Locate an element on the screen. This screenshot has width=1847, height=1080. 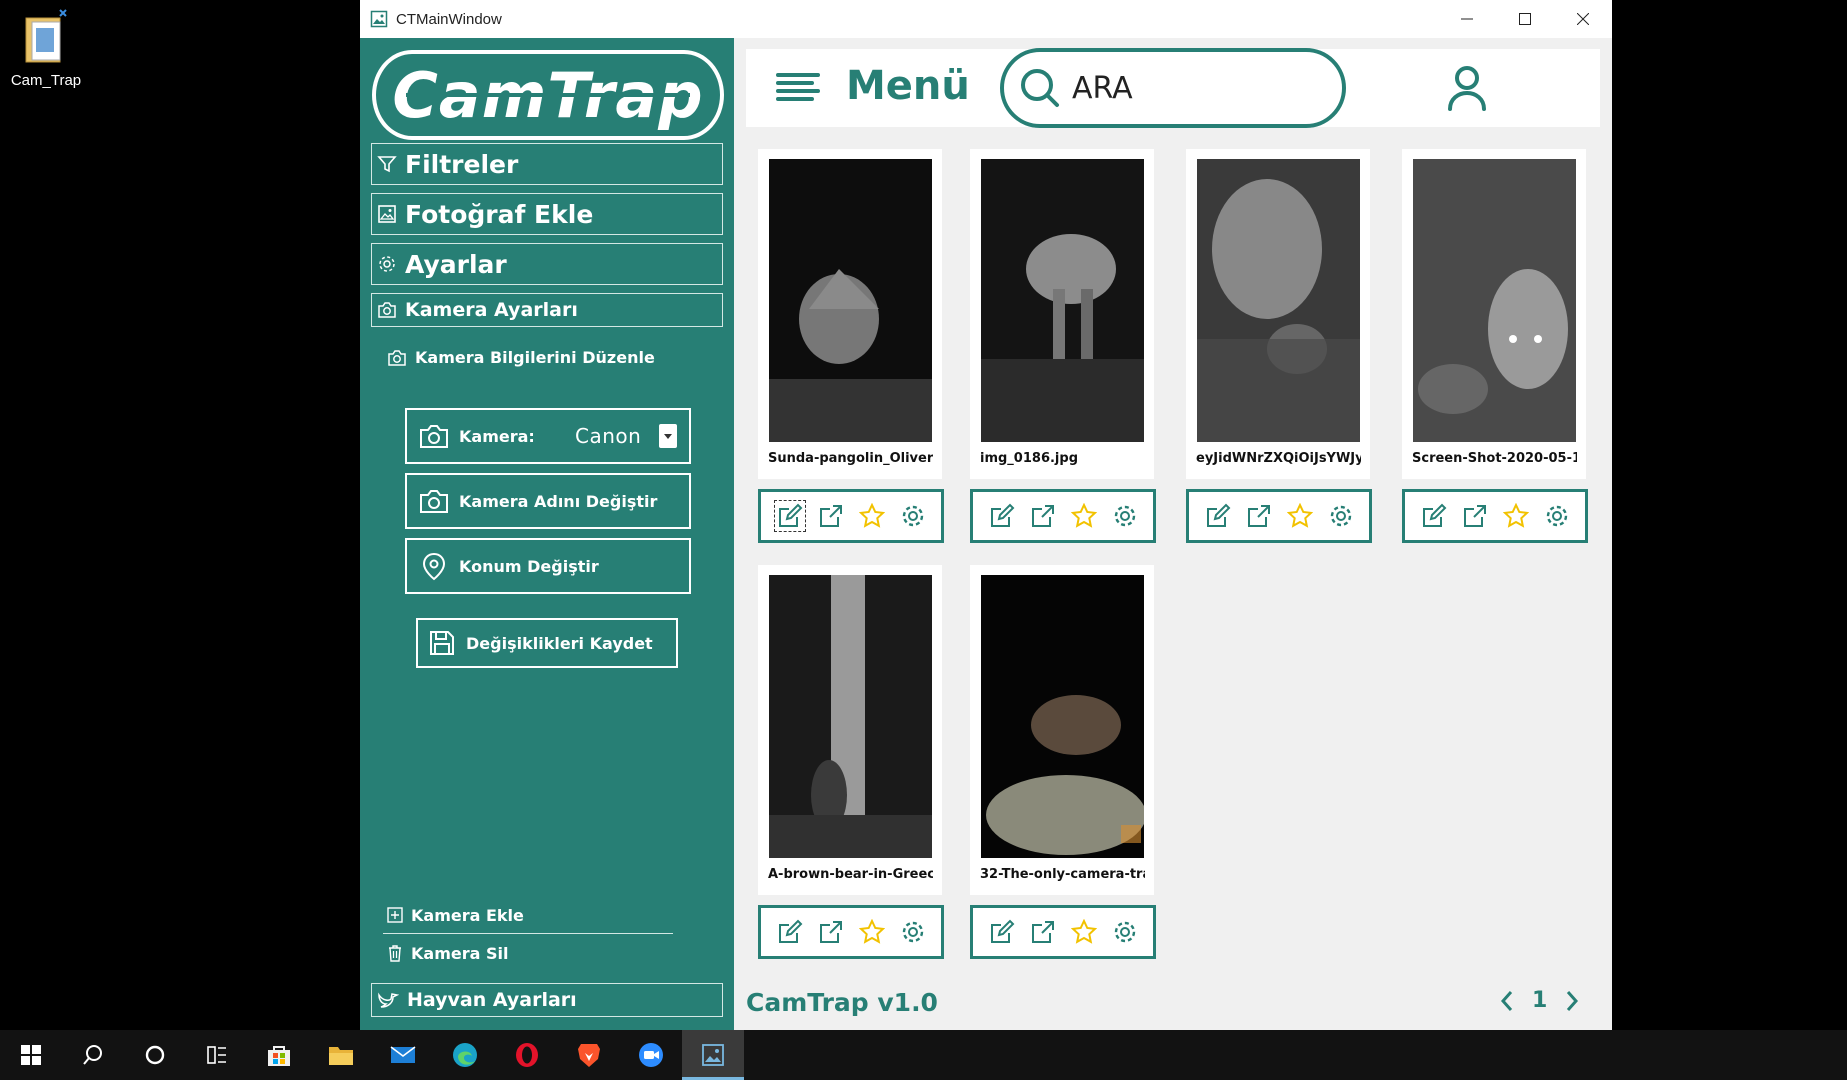
edge-icon is located at coordinates (465, 1055).